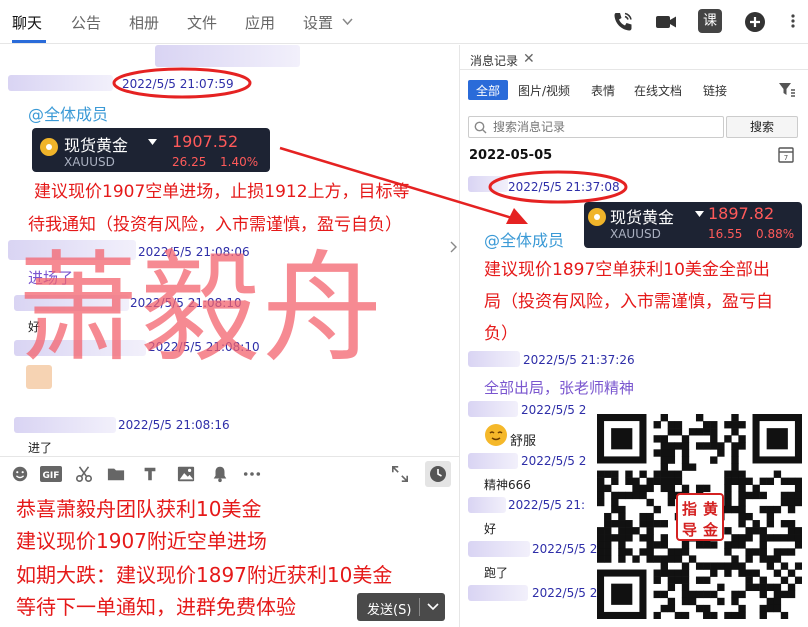  Describe the element at coordinates (178, 84) in the screenshot. I see `message-timestamp: 2022/5/5 21:07:59` at that location.